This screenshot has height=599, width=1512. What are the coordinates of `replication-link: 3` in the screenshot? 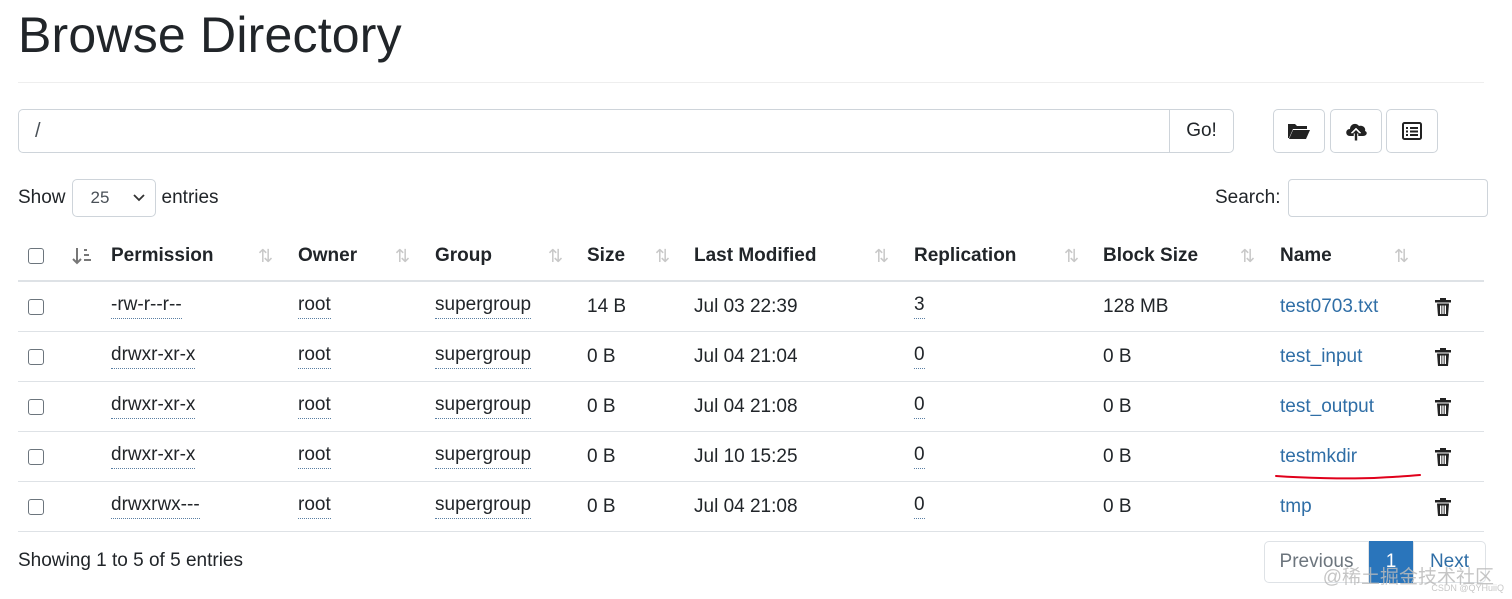 It's located at (919, 306).